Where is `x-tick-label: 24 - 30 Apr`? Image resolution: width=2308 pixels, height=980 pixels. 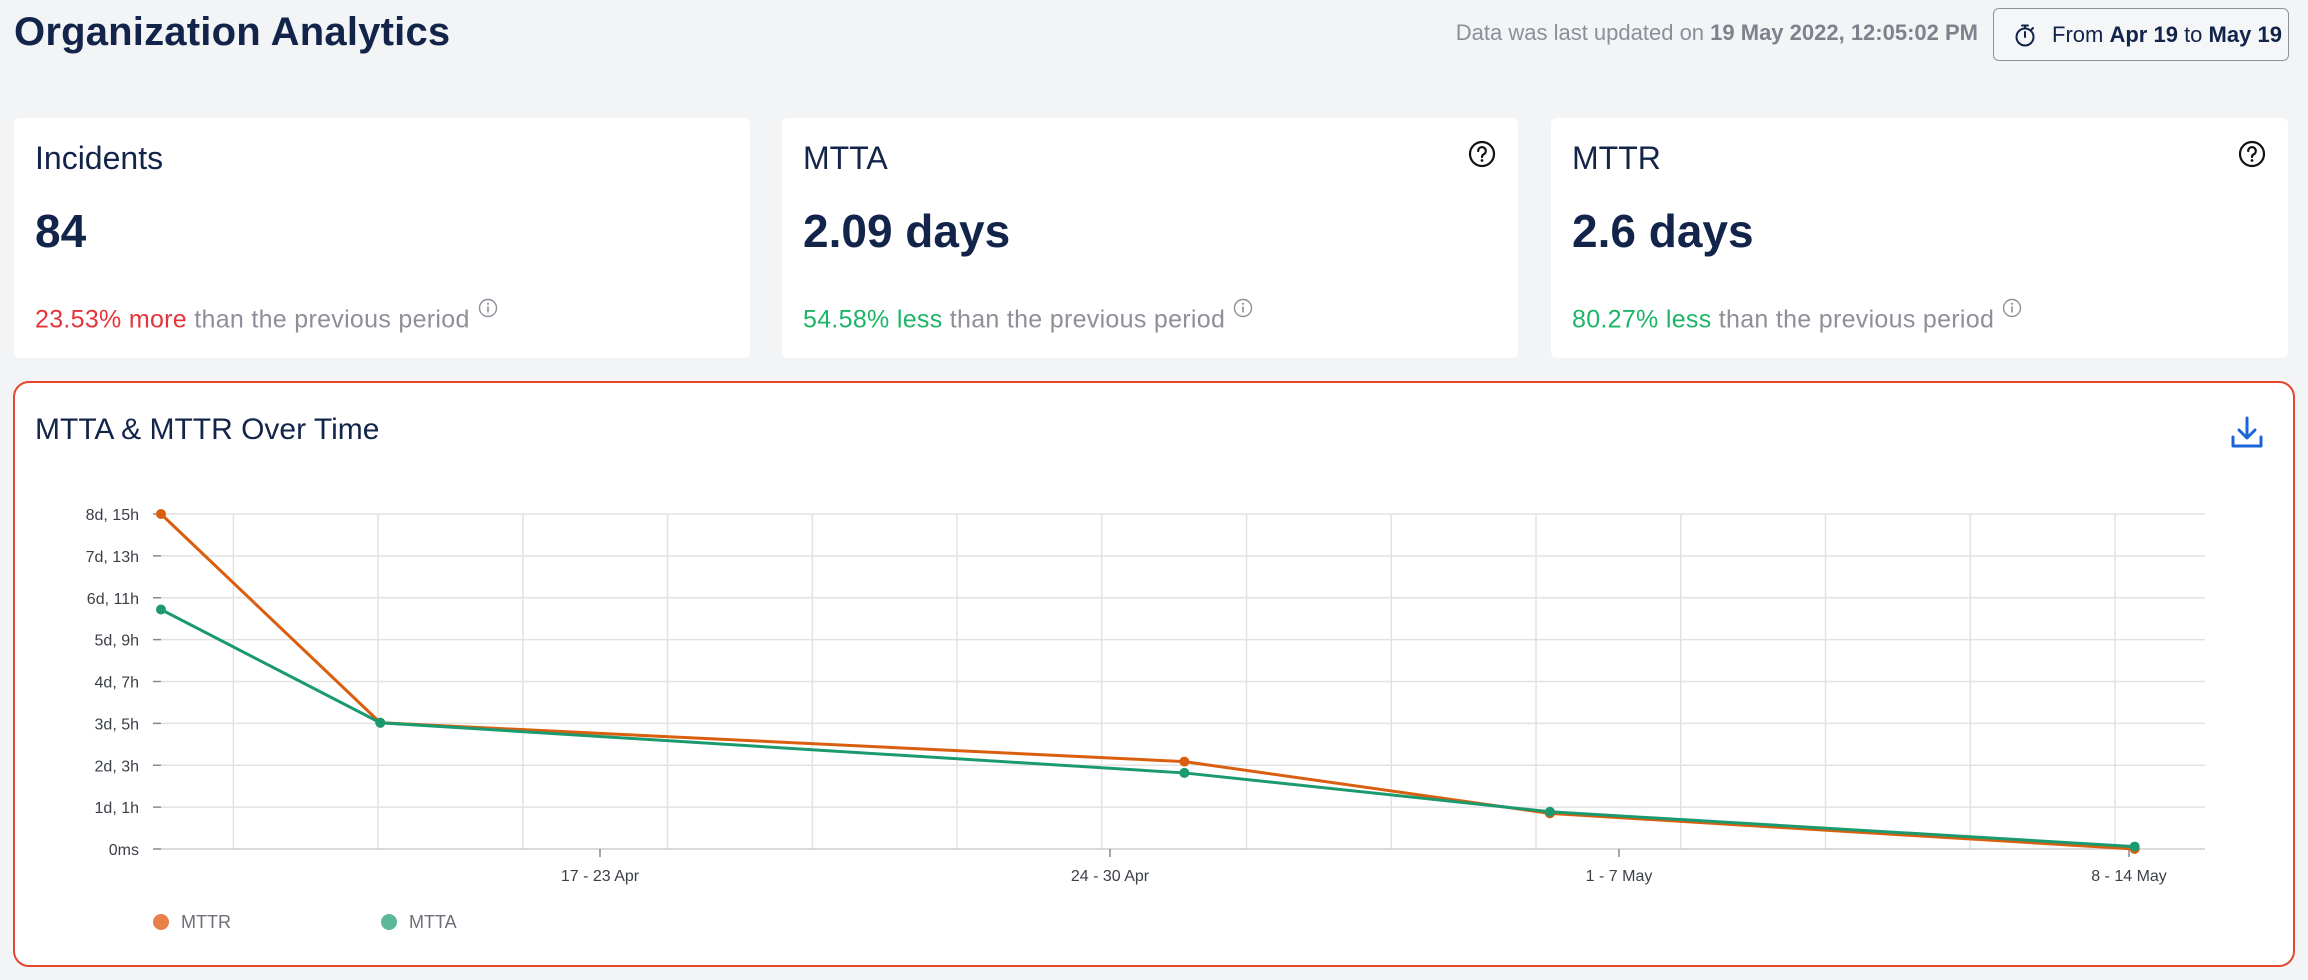 x-tick-label: 24 - 30 Apr is located at coordinates (1110, 876).